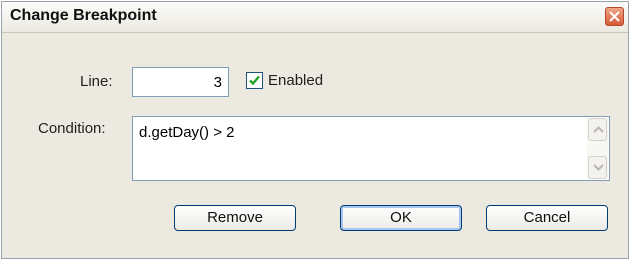 Image resolution: width=631 pixels, height=261 pixels. I want to click on checkmark-icon, so click(254, 80).